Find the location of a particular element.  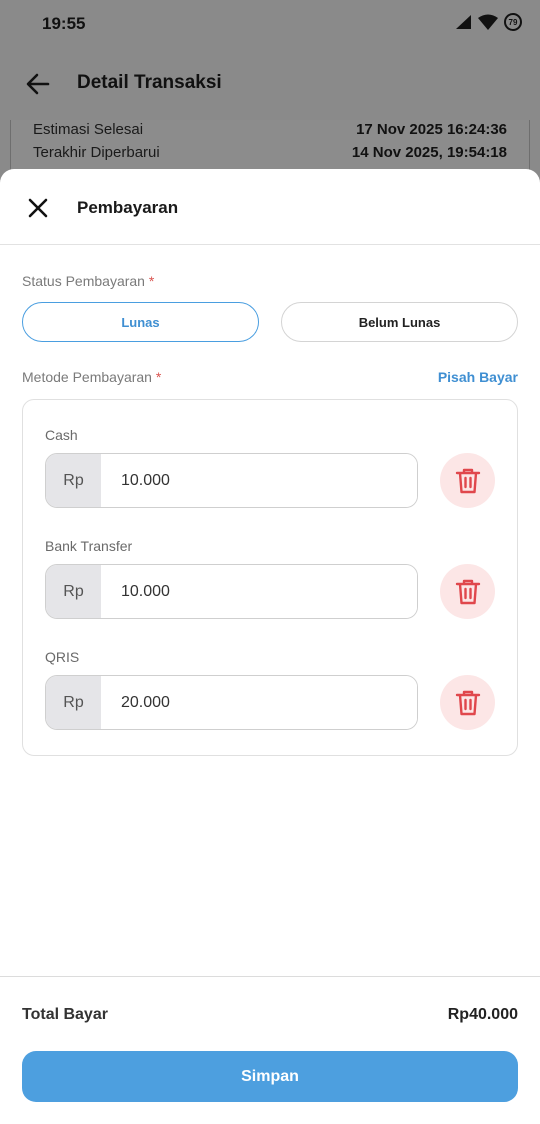

page-title: Detail Transaksi is located at coordinates (149, 82).